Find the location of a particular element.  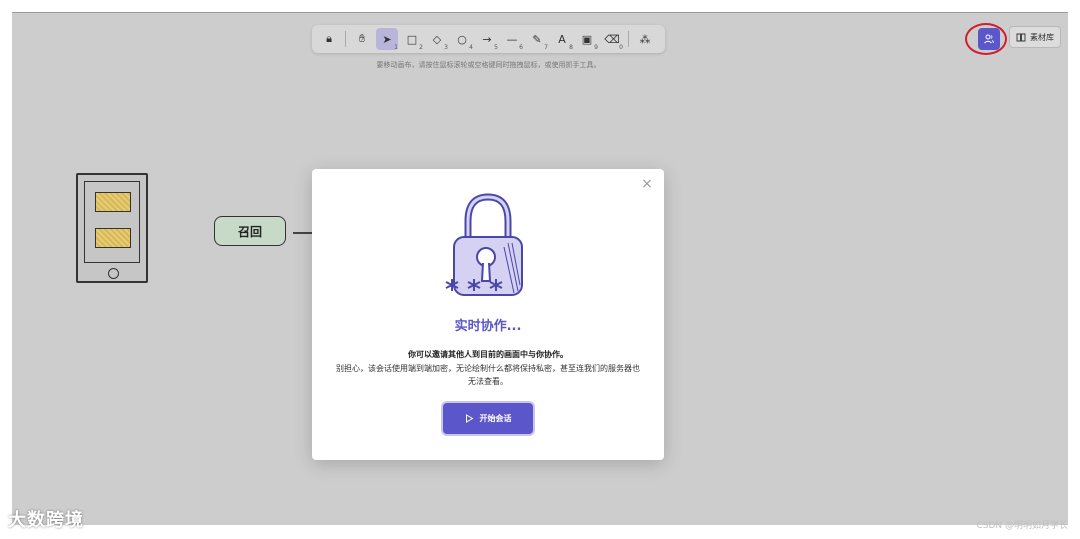

tool-rectangle: □ 2 is located at coordinates (412, 40).